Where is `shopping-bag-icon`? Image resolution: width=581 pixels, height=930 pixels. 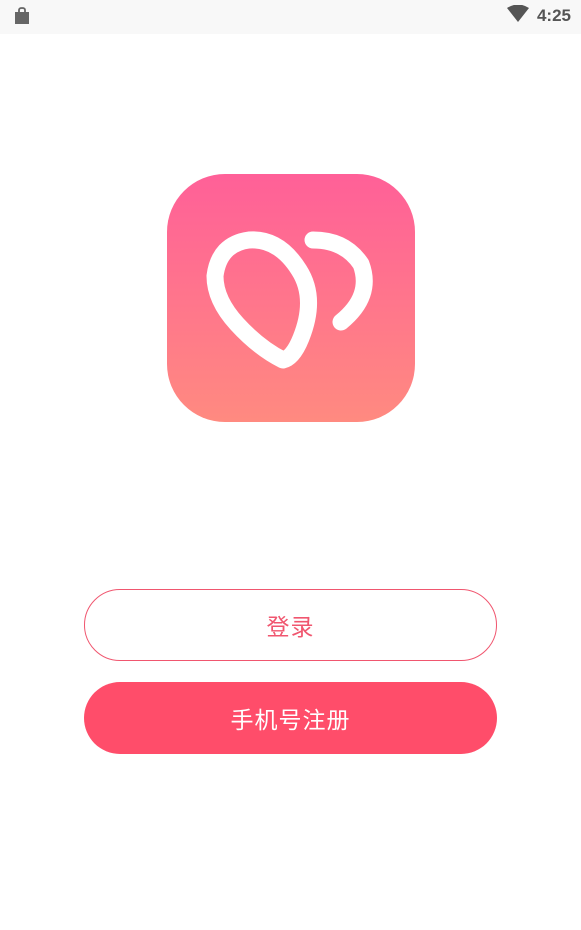 shopping-bag-icon is located at coordinates (22, 16).